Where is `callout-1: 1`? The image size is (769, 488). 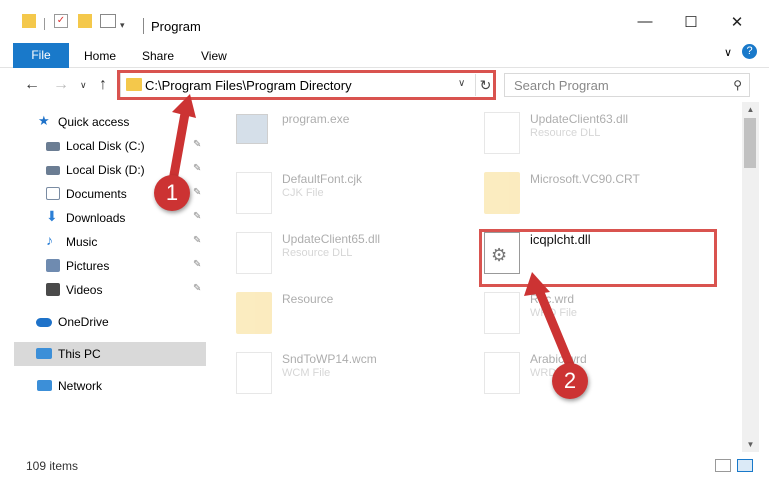 callout-1: 1 is located at coordinates (172, 193).